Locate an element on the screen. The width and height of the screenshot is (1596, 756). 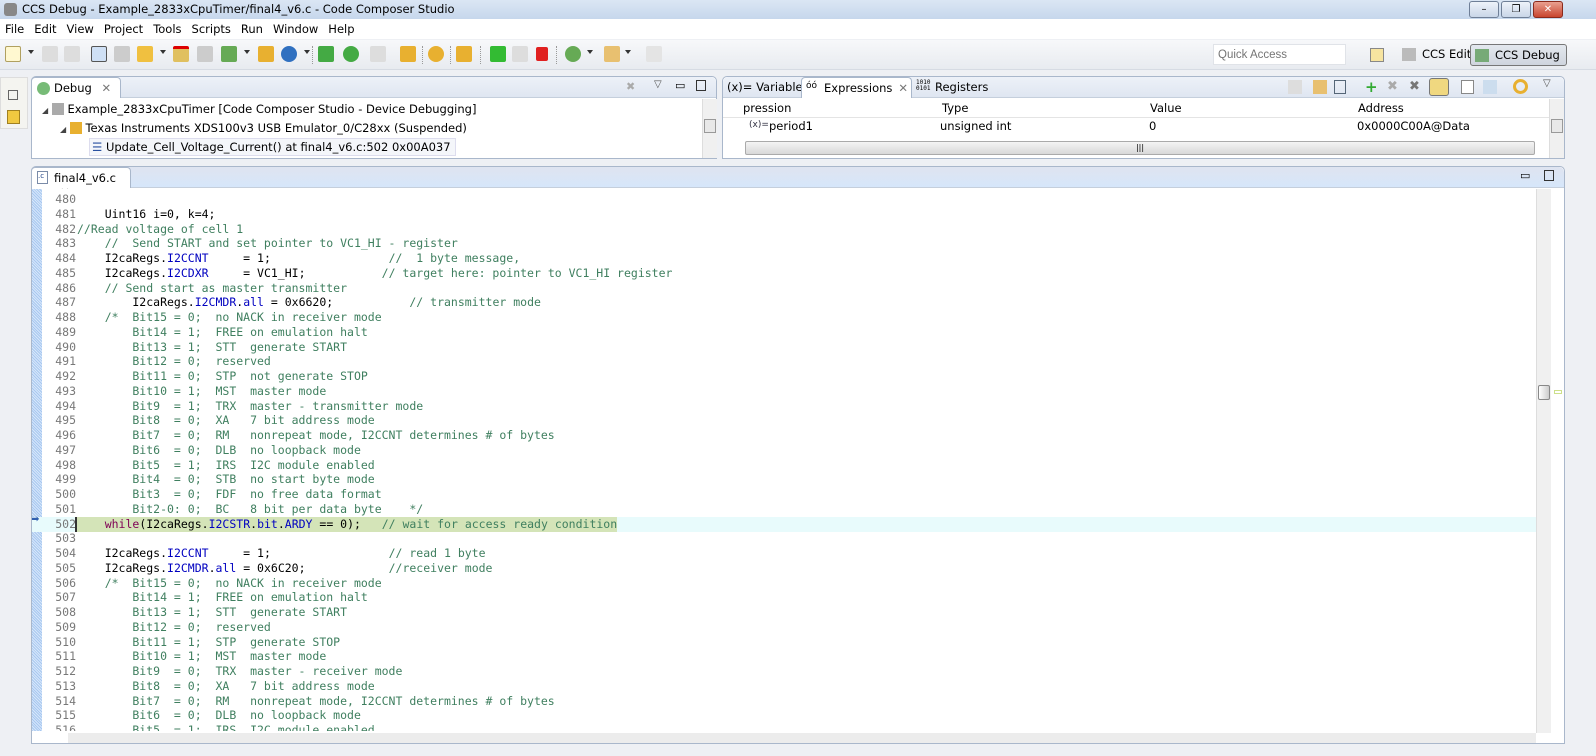
refresh-icon is located at coordinates (1520, 86).